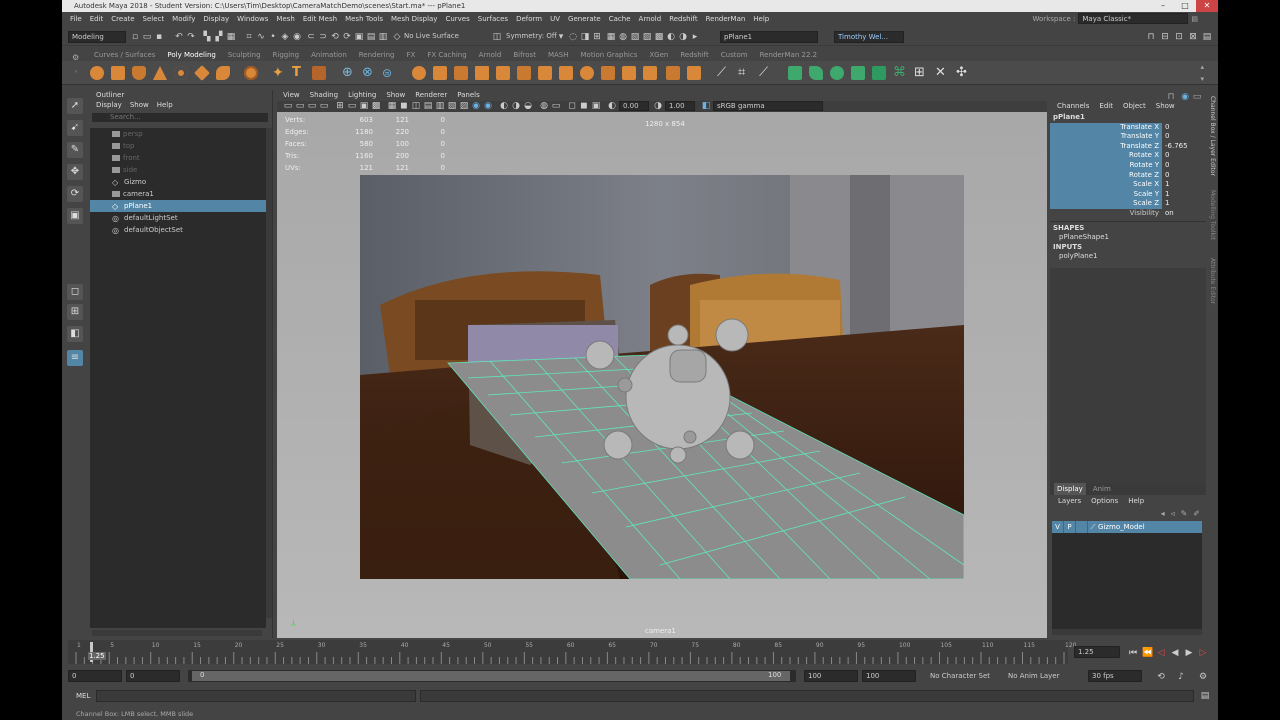  I want to click on side-tab-attribute-editor: Attribute Editor, so click(1212, 281).